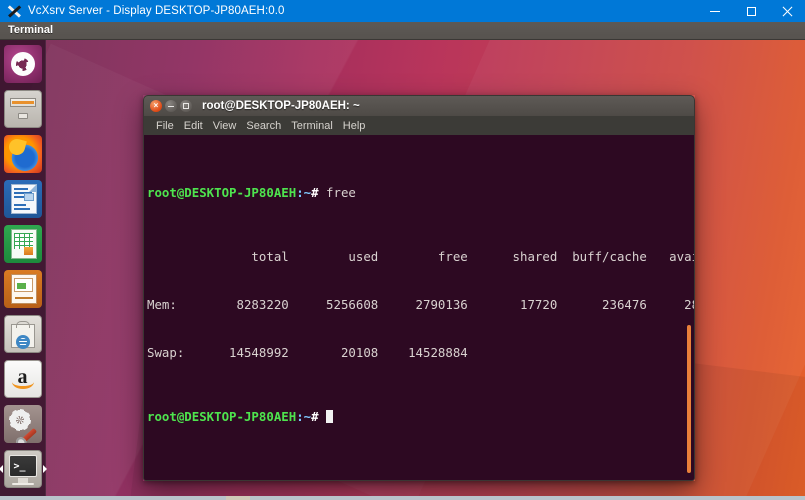 The image size is (805, 500). I want to click on launcher-item-ubuntu-dash, so click(22, 64).